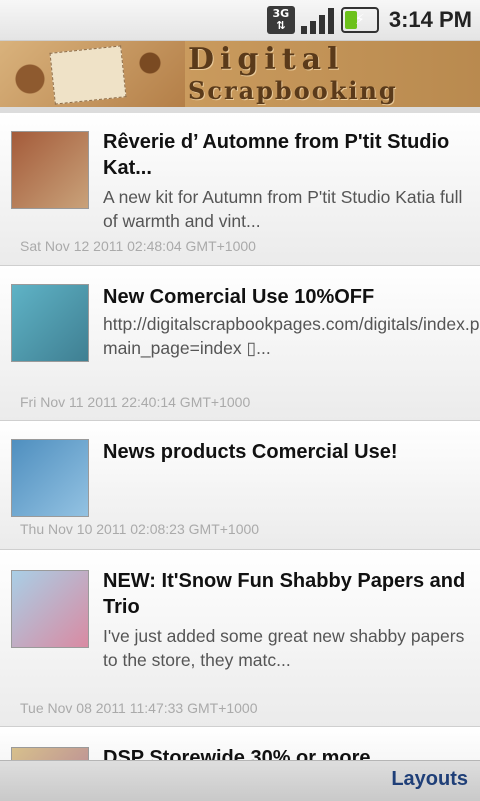  What do you see at coordinates (240, 743) in the screenshot?
I see `feed-item: DSP Storewide 30% or more` at bounding box center [240, 743].